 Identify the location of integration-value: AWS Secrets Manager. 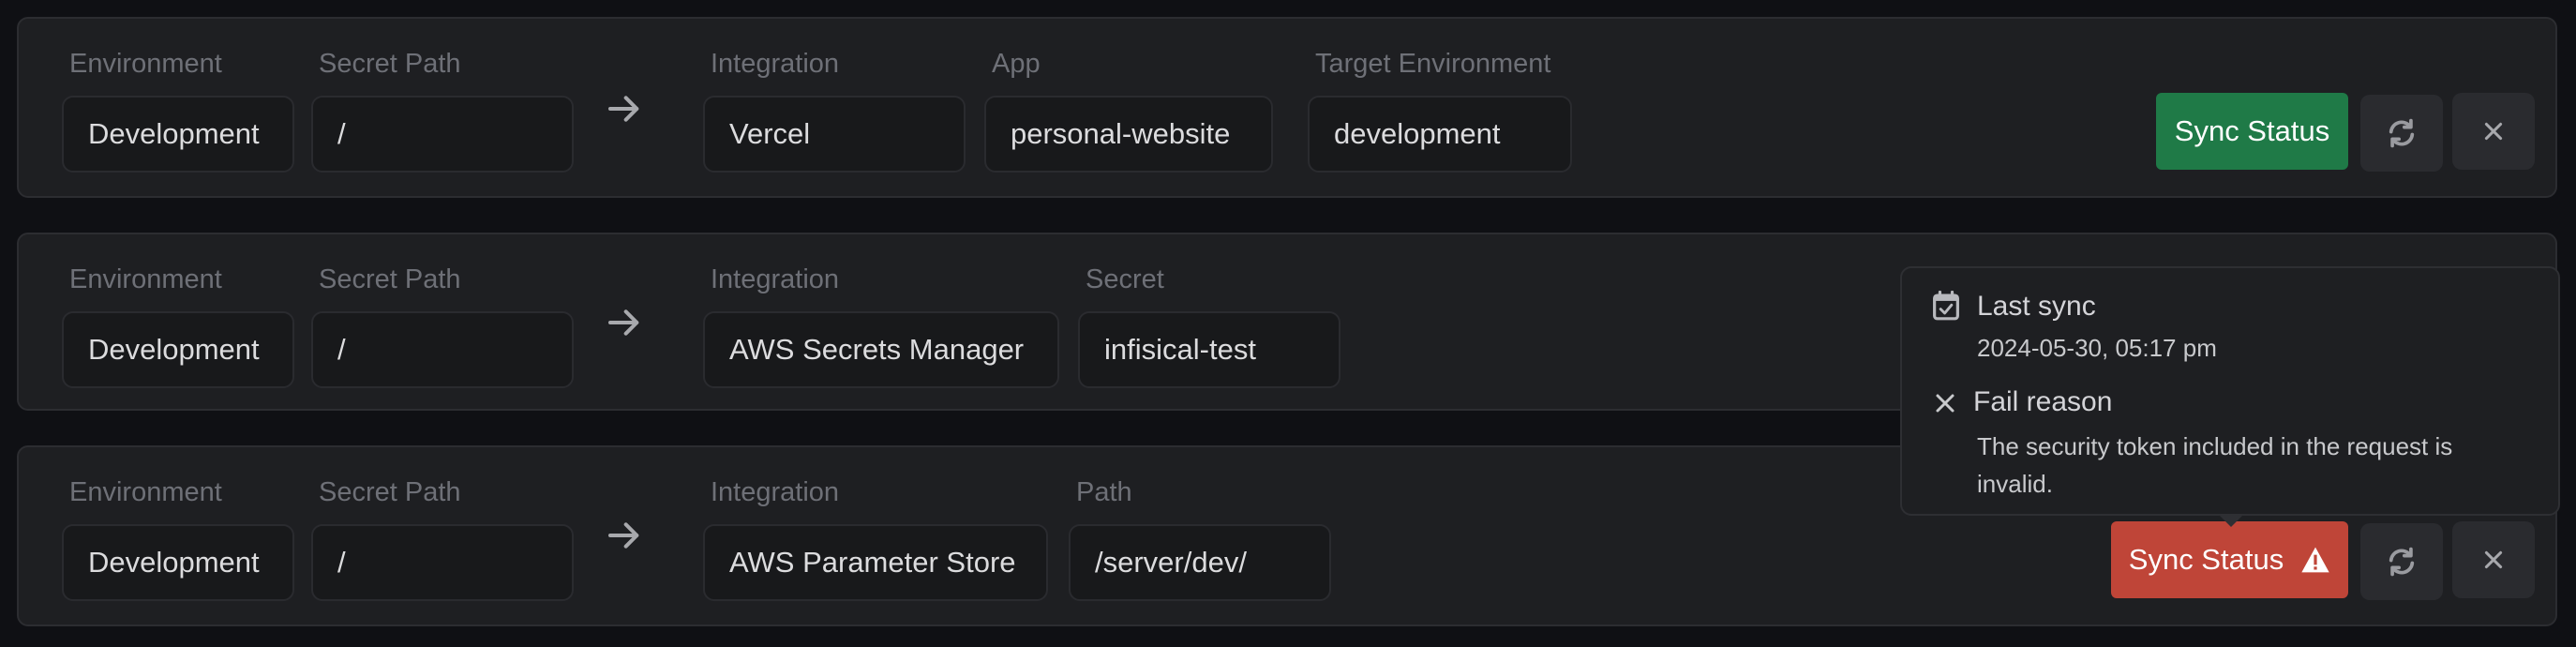
(881, 349).